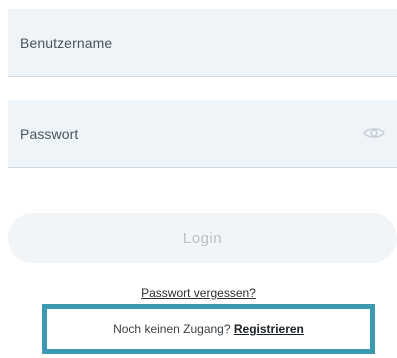  Describe the element at coordinates (269, 329) in the screenshot. I see `register-link: Registrieren` at that location.